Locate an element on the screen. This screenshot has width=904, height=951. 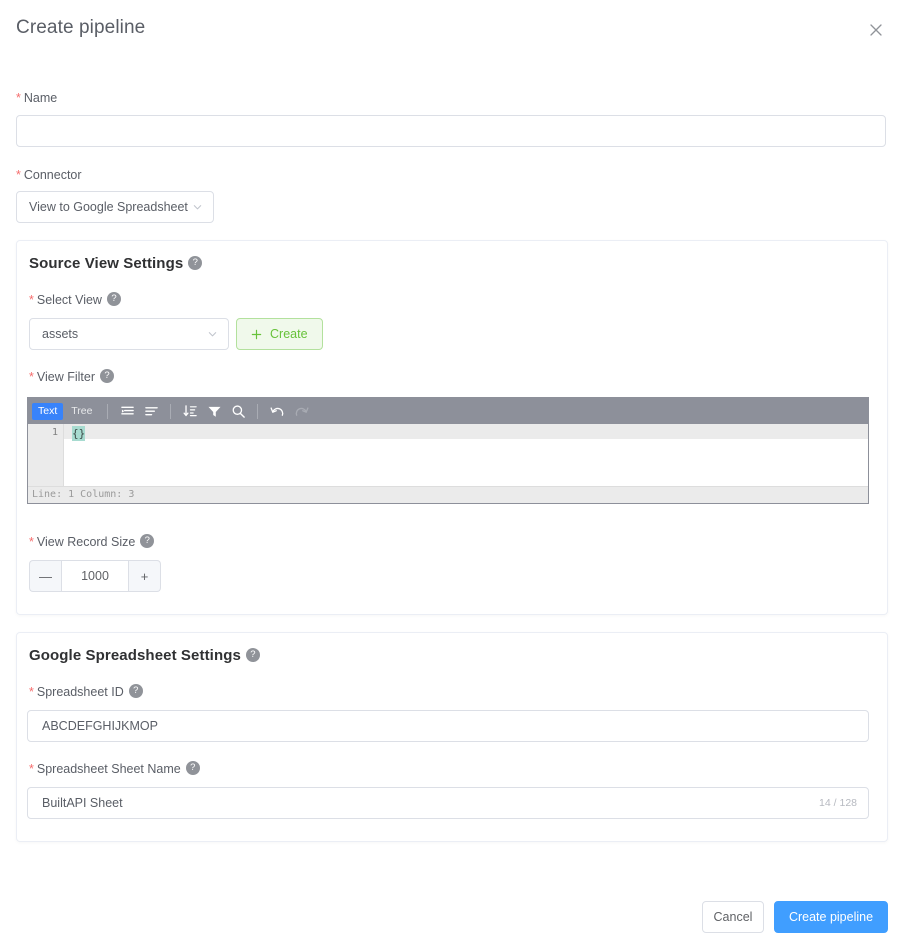
format-compact-icon is located at coordinates (127, 411).